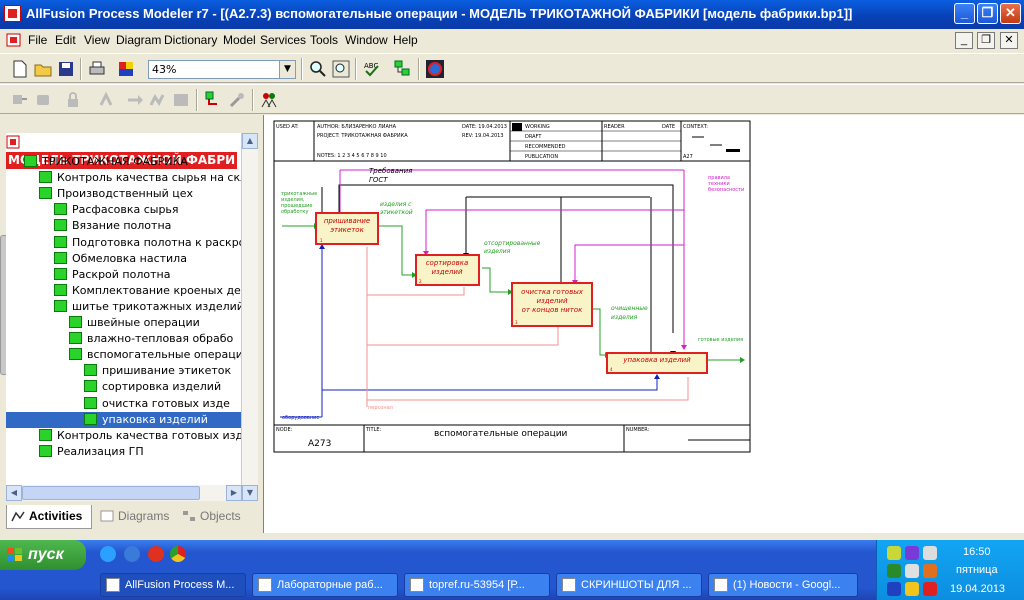  Describe the element at coordinates (49, 517) in the screenshot. I see `tab-activities: Activities` at that location.